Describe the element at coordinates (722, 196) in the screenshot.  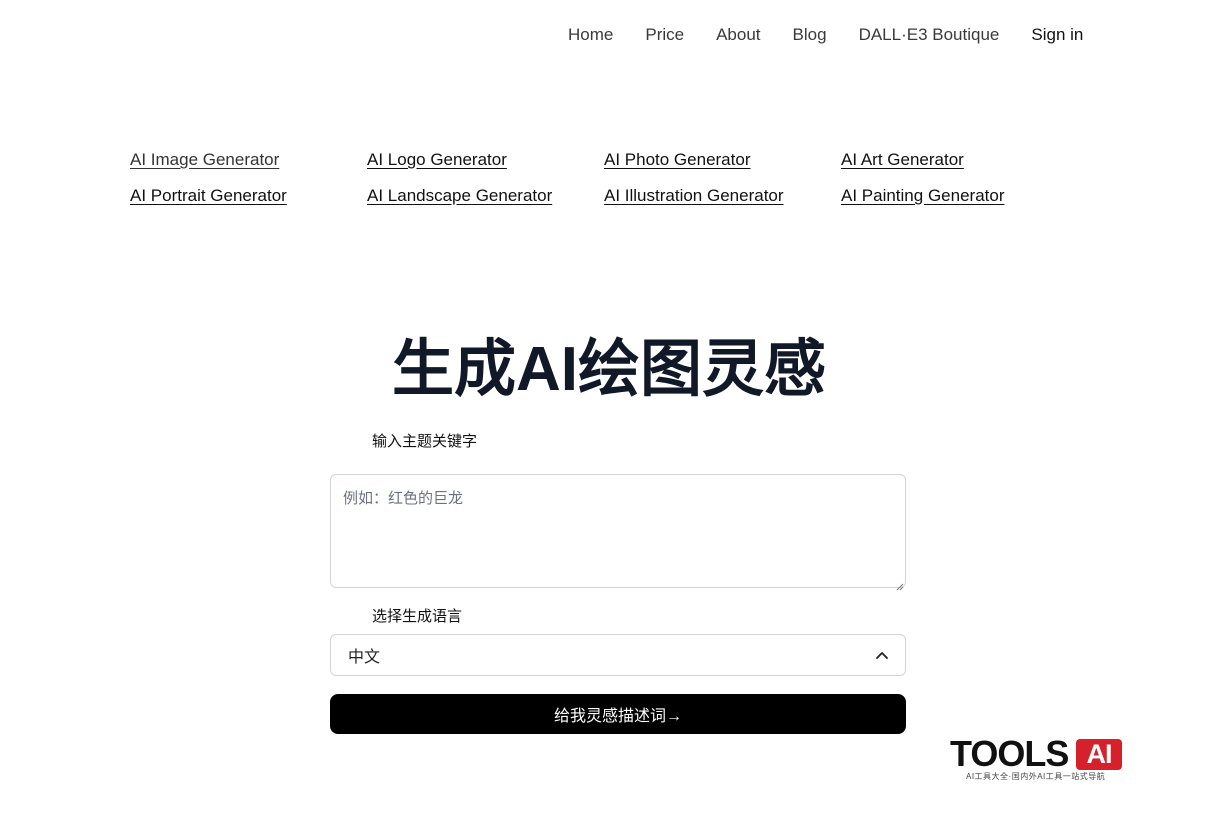
I see `ai-illustration-generator-link: AI Illustration Generator` at that location.